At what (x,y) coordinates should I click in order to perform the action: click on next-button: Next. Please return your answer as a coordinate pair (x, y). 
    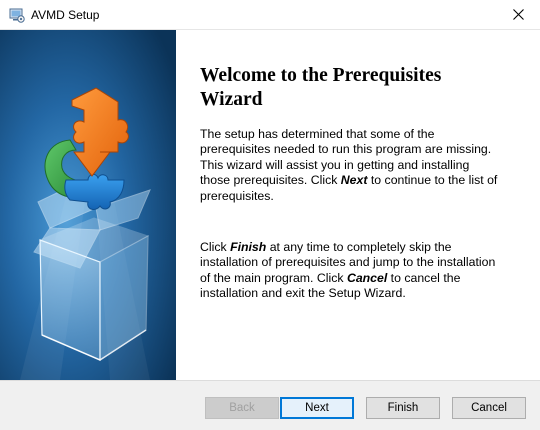
    Looking at the image, I should click on (317, 408).